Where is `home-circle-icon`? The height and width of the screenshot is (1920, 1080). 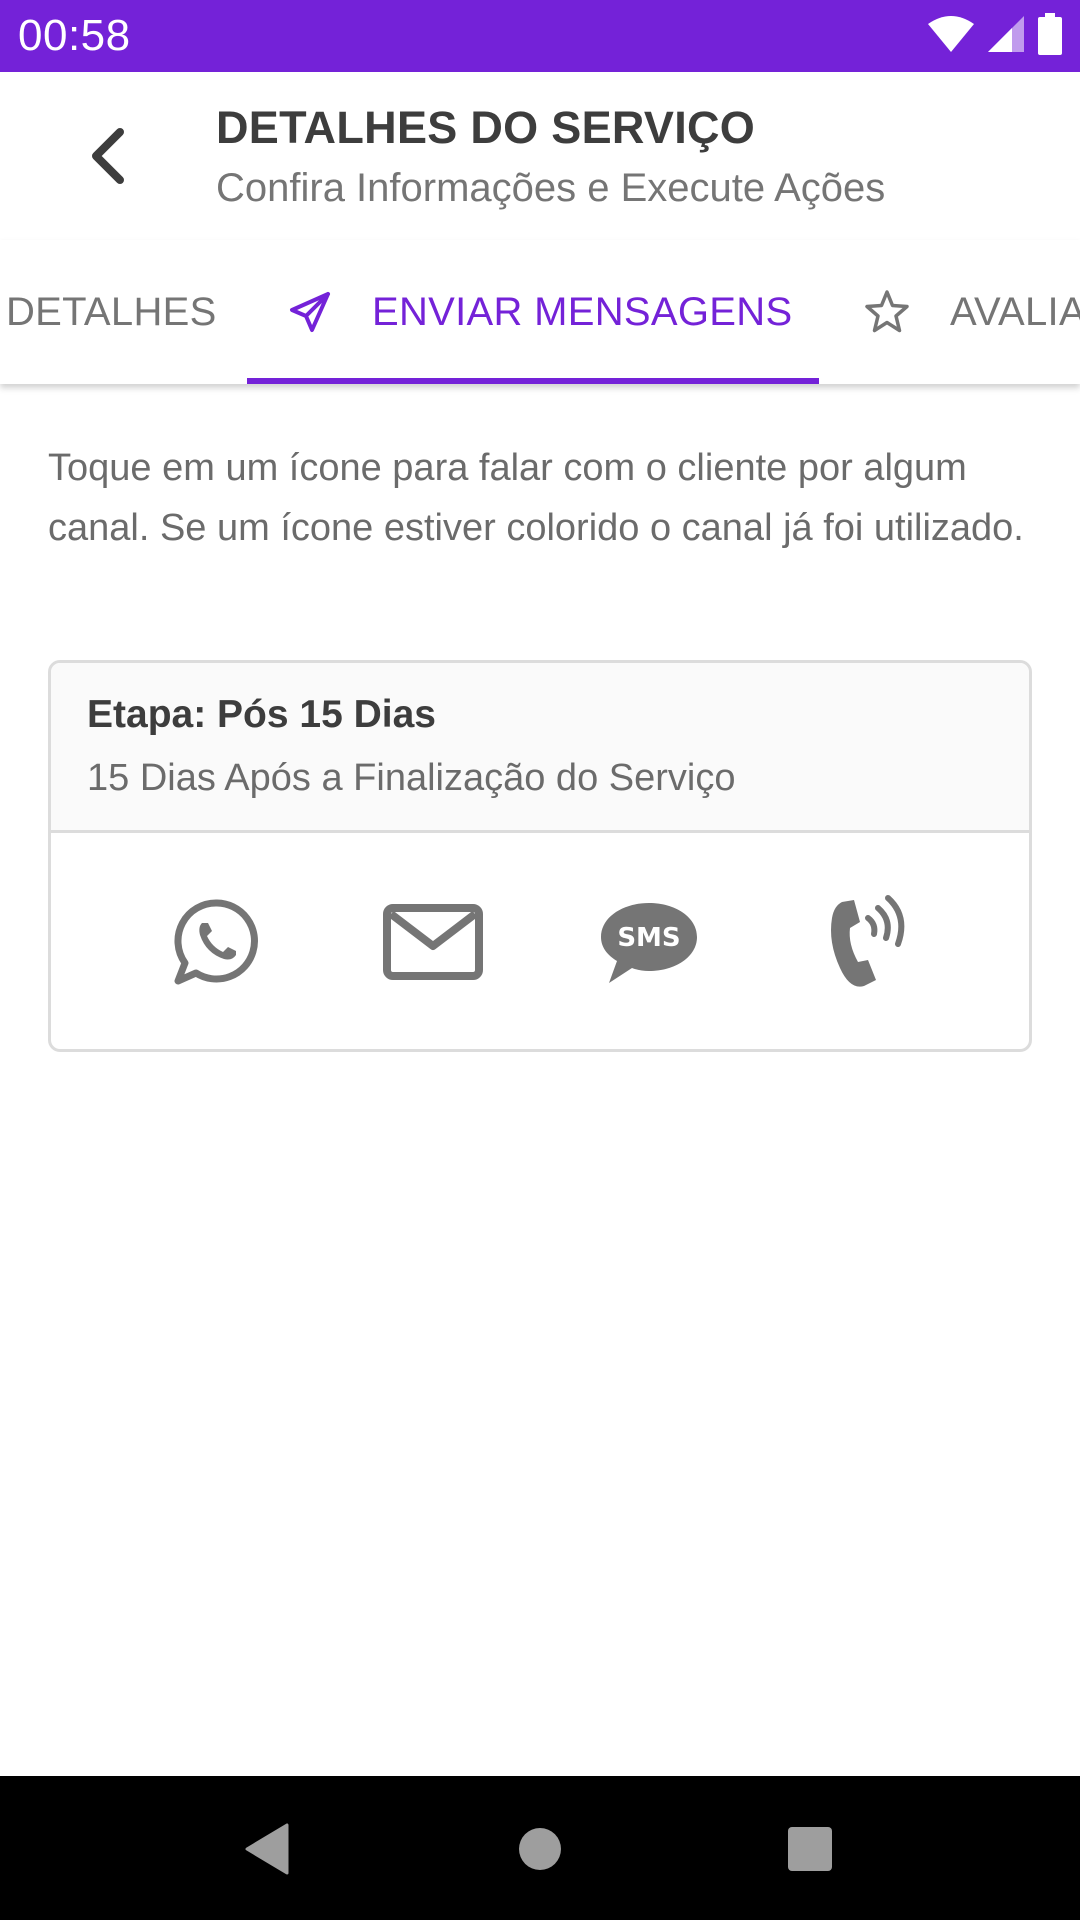 home-circle-icon is located at coordinates (540, 1851).